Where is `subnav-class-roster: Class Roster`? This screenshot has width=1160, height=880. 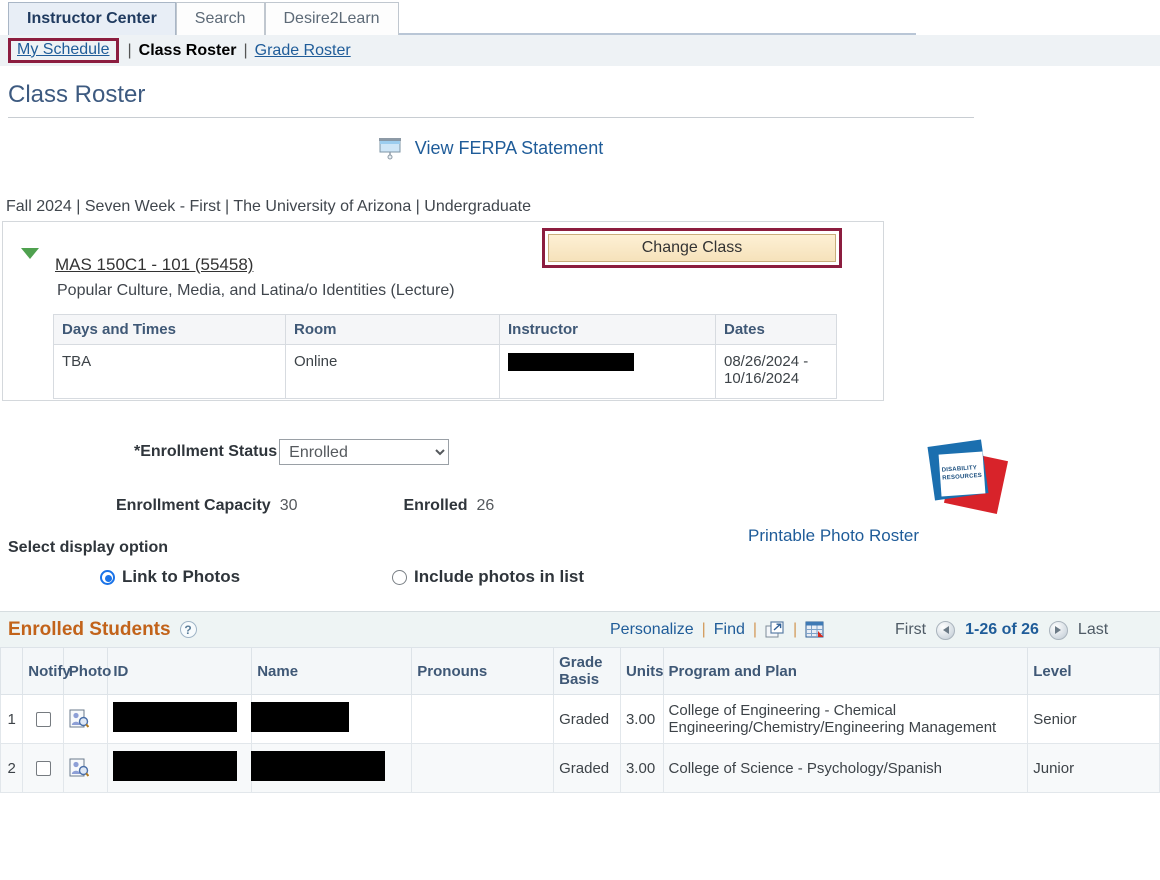
subnav-class-roster: Class Roster is located at coordinates (187, 50).